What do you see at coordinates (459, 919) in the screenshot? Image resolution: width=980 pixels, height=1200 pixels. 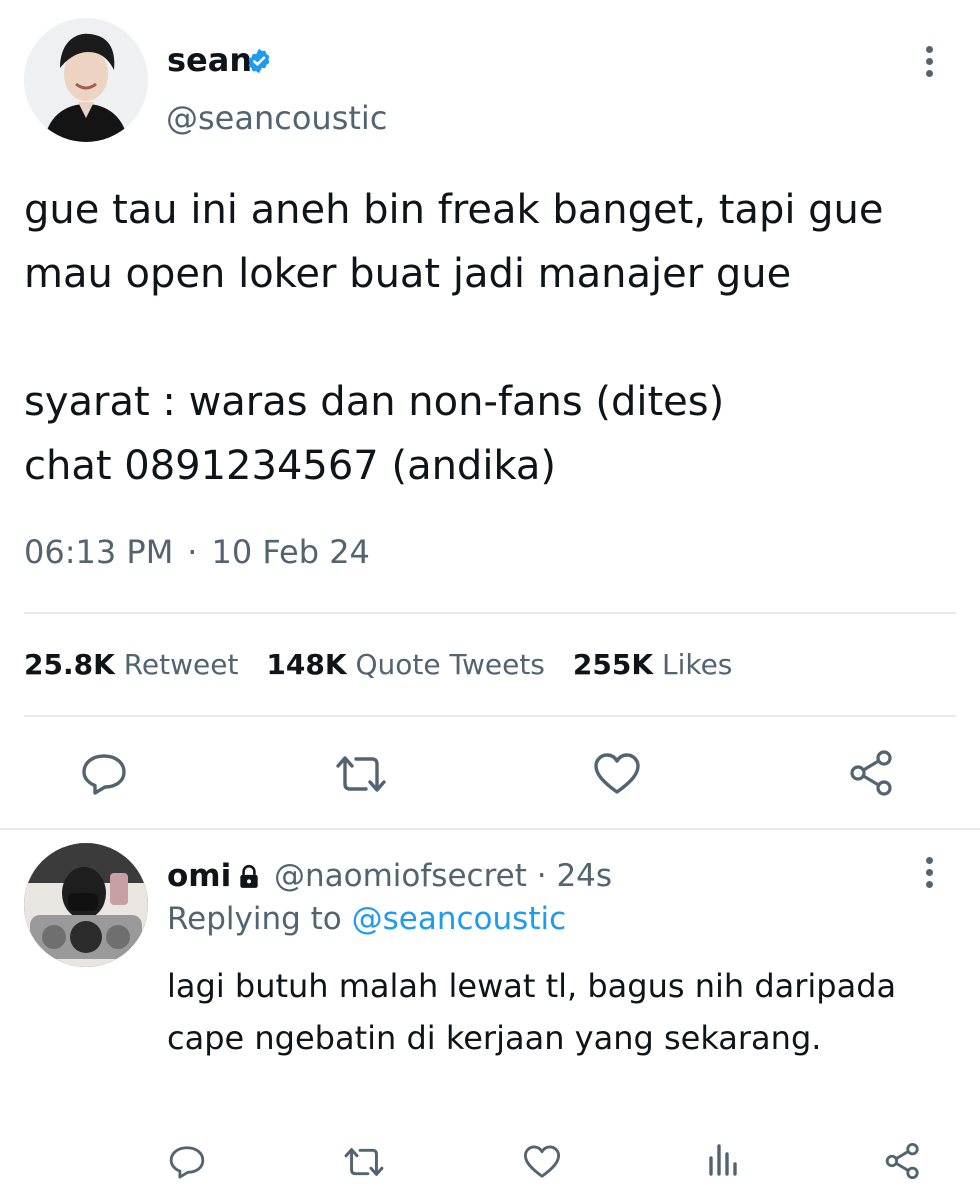 I see `replying-to-link: @seancoustic` at bounding box center [459, 919].